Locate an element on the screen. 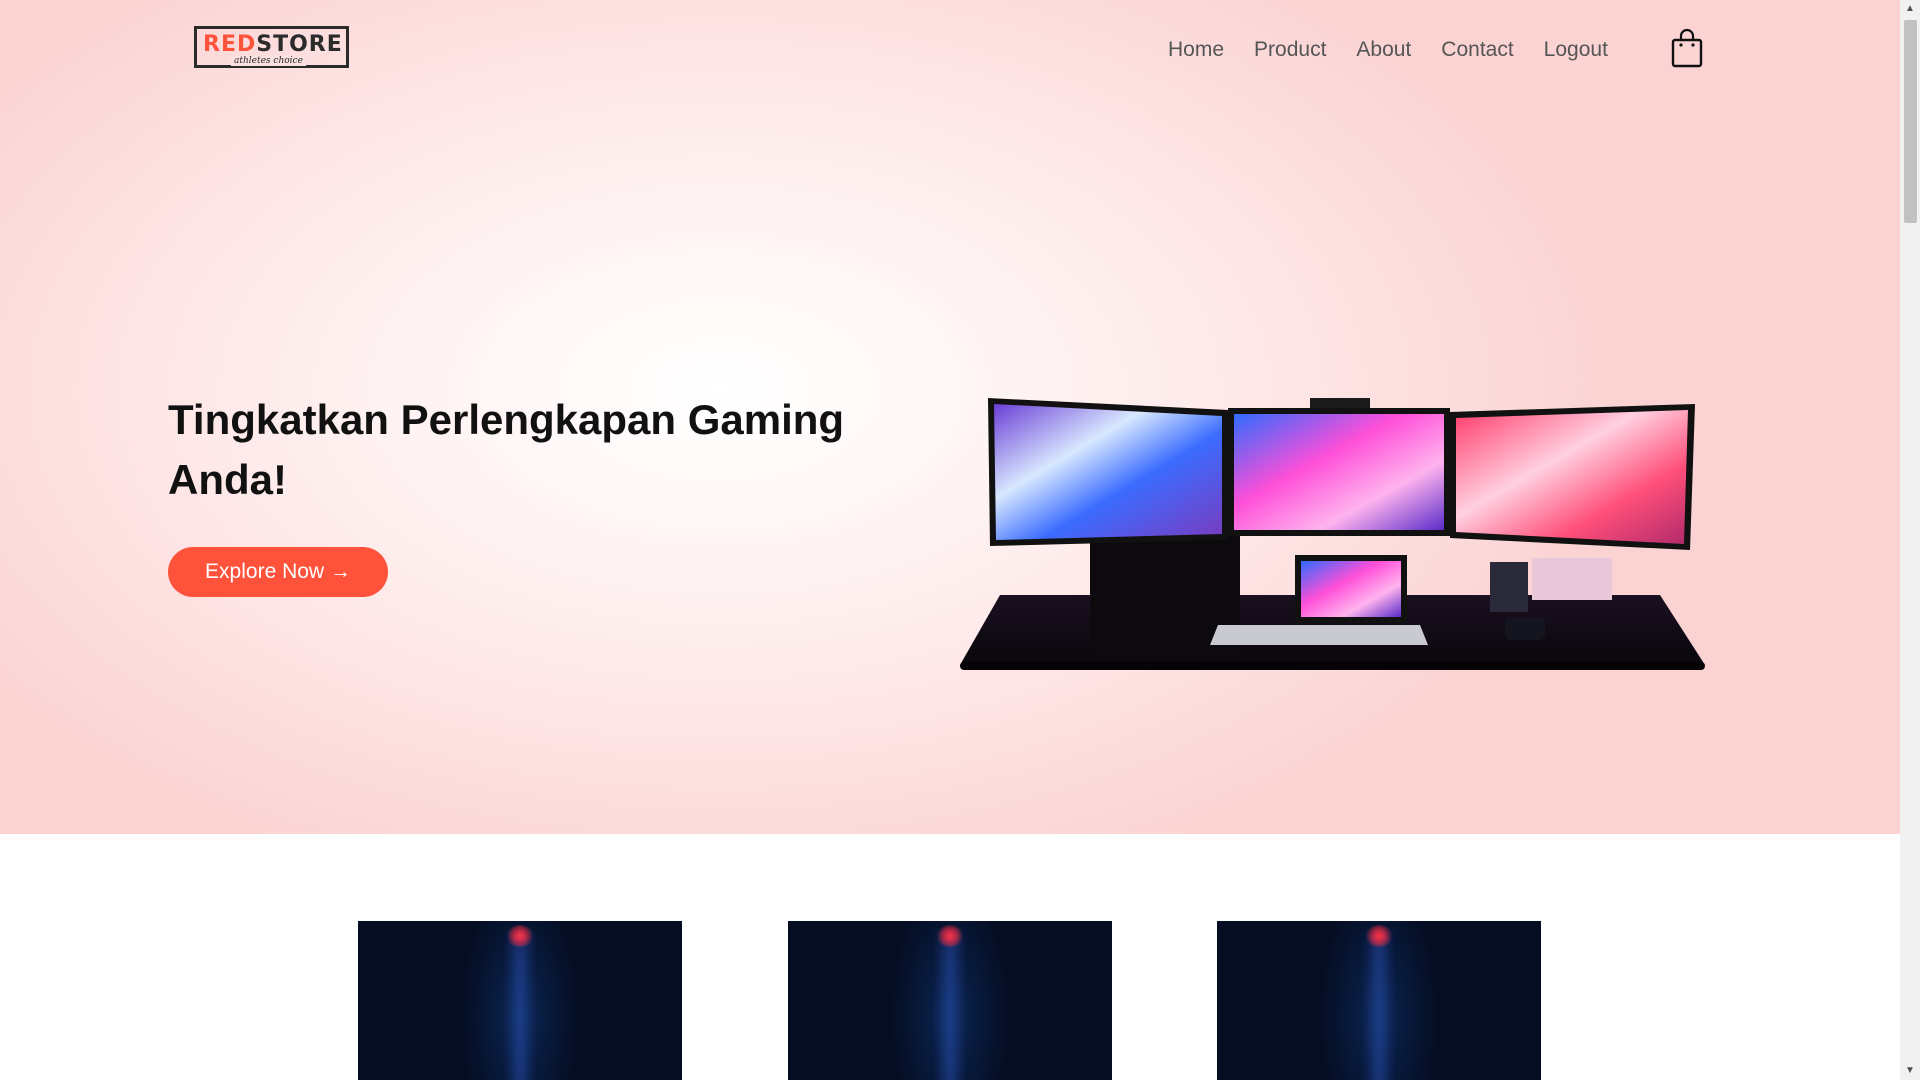  explore-now-button: Explore Now → is located at coordinates (278, 572).